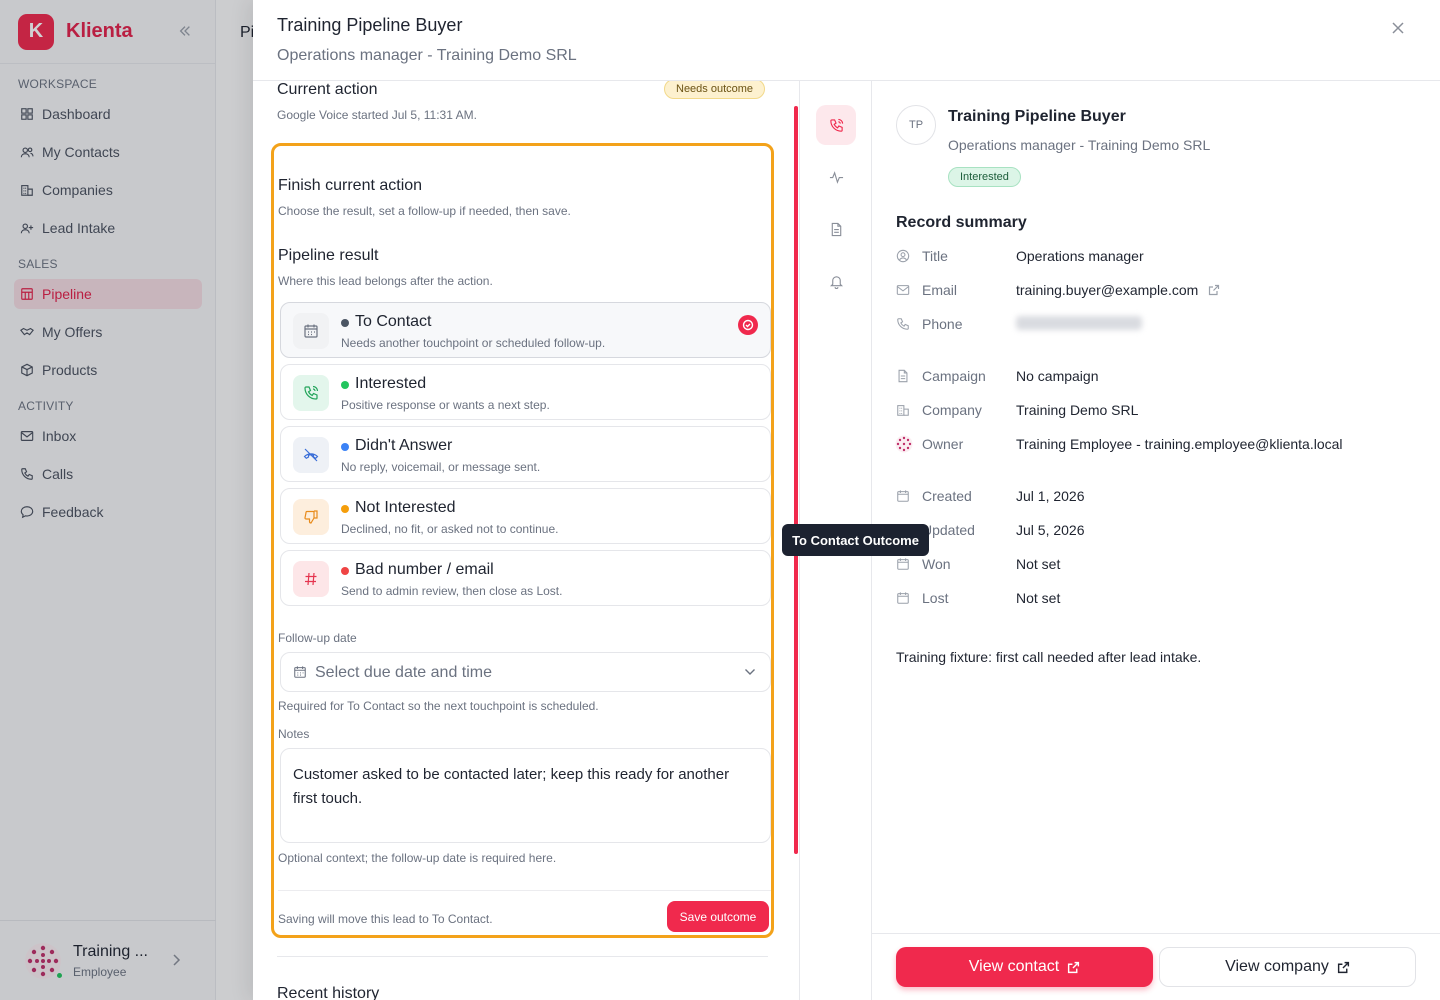 This screenshot has height=1000, width=1440. Describe the element at coordinates (393, 321) in the screenshot. I see `option-label: To Contact` at that location.